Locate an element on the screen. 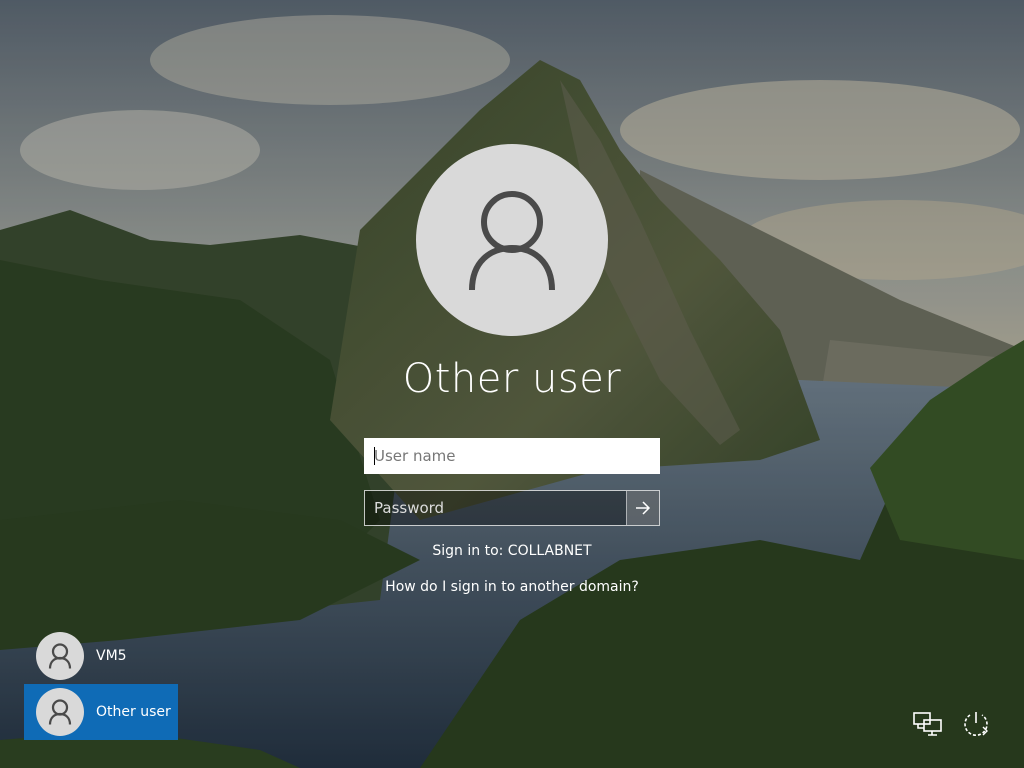 This screenshot has width=1024, height=768. username-input is located at coordinates (512, 456).